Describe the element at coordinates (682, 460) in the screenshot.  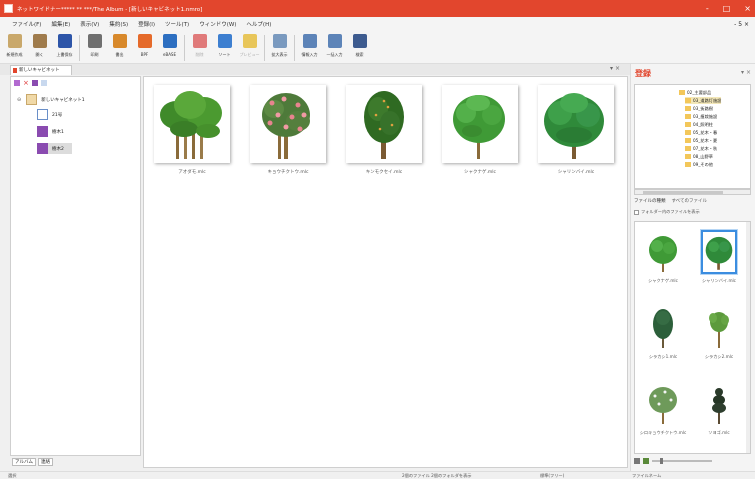
I see `thumbnail-size-slider` at that location.